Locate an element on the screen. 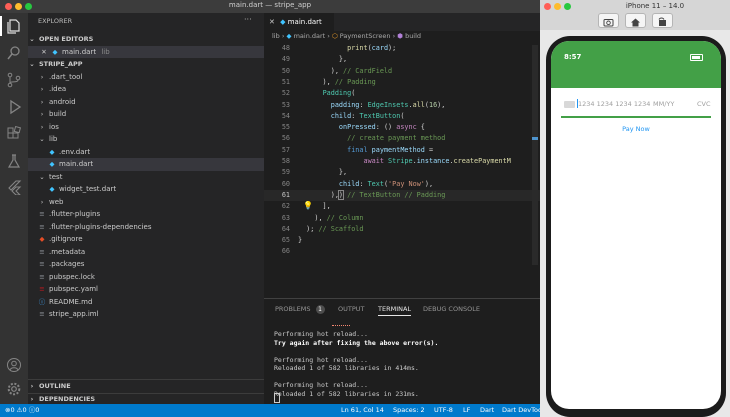 The width and height of the screenshot is (730, 417). project-section: ⌄ STRIPE_APP is located at coordinates (146, 64).